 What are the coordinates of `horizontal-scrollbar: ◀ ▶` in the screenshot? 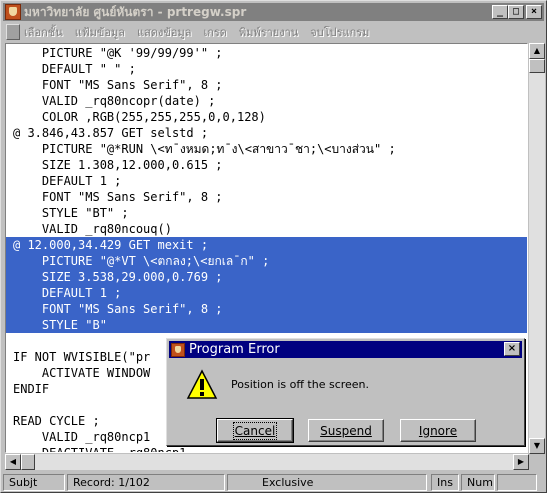 It's located at (267, 462).